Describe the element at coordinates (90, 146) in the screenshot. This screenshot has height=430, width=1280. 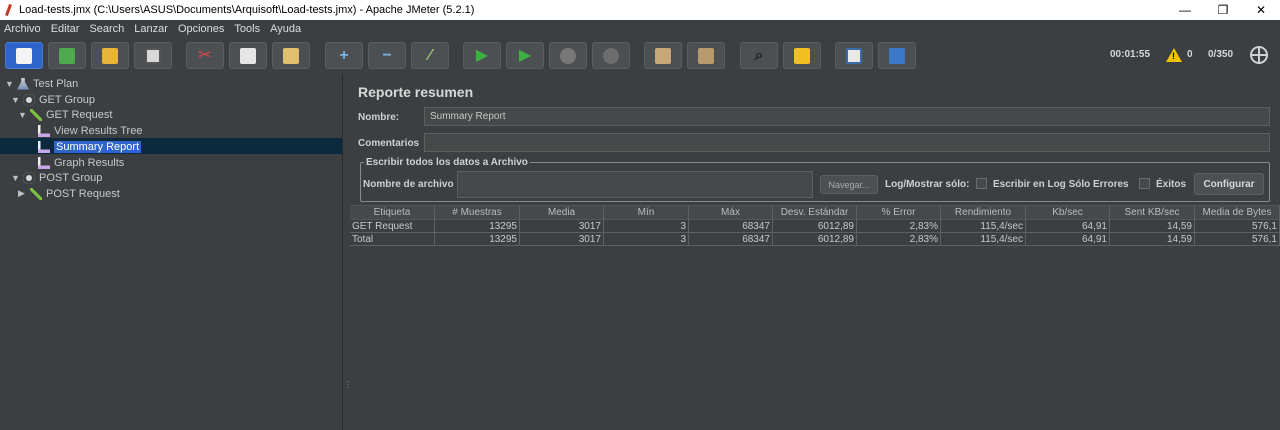
I see `tree-node-summary-report: Summary Report` at that location.